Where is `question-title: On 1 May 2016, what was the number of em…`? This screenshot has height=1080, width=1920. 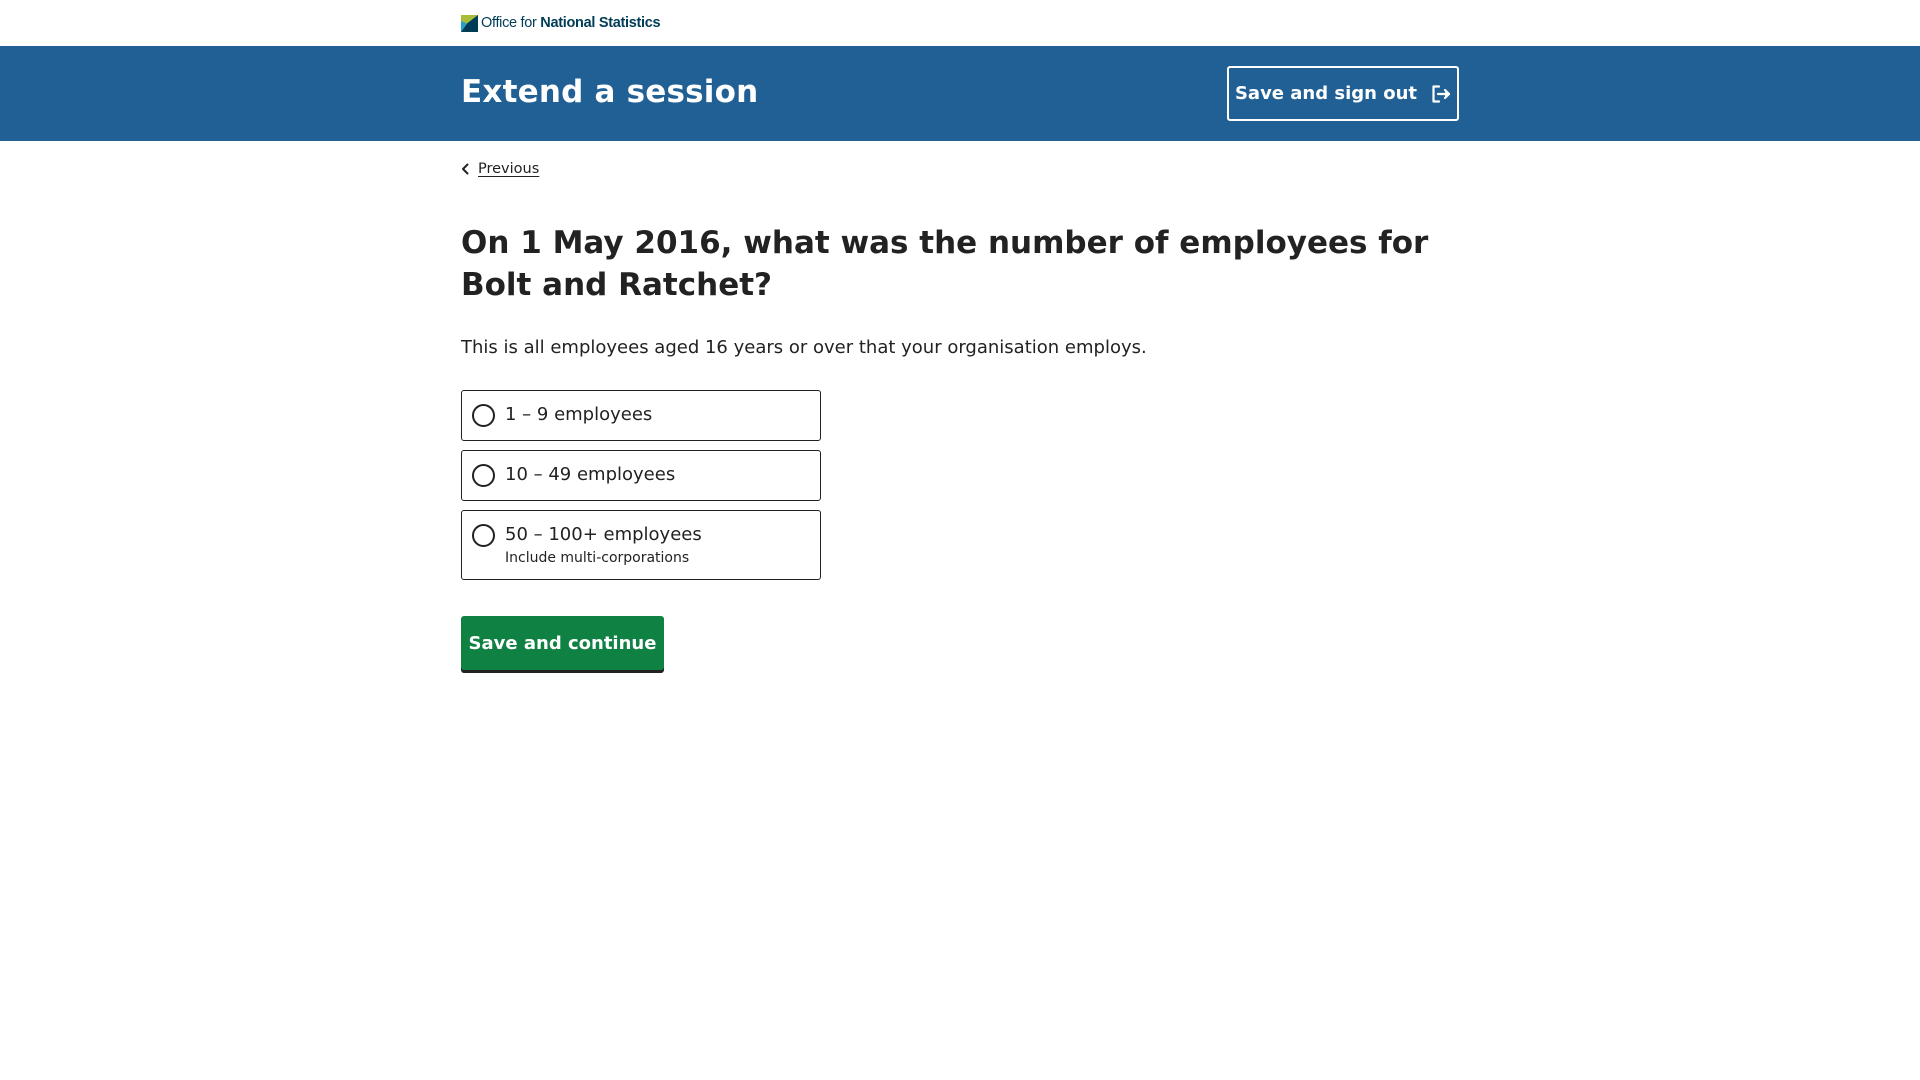
question-title: On 1 May 2016, what was the number of em… is located at coordinates (945, 264).